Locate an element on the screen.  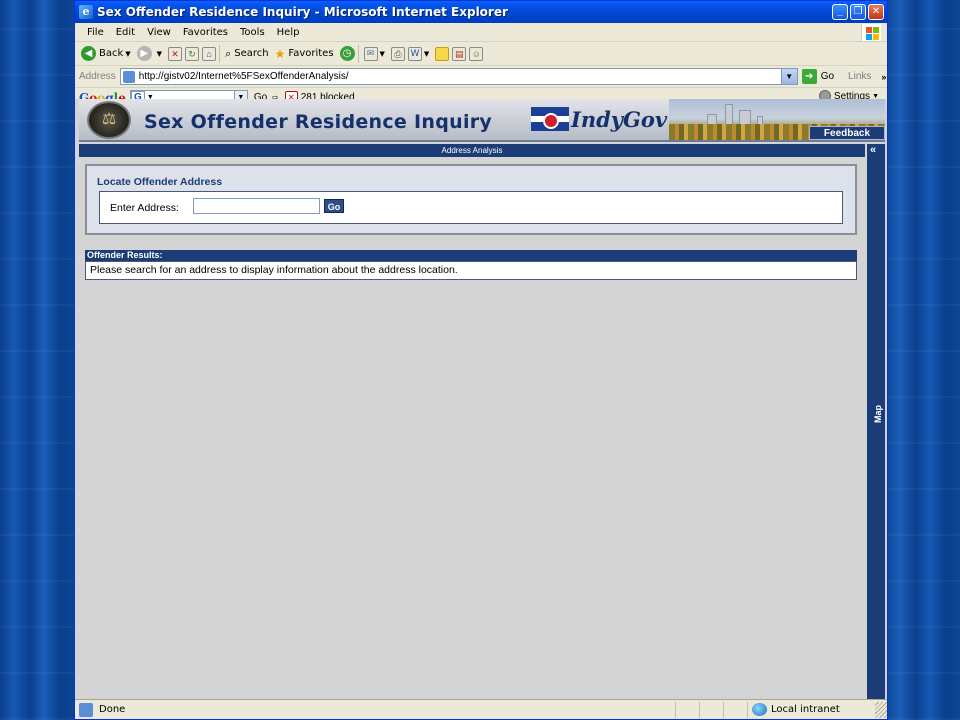
feedback-button: Feedback is located at coordinates (847, 133).